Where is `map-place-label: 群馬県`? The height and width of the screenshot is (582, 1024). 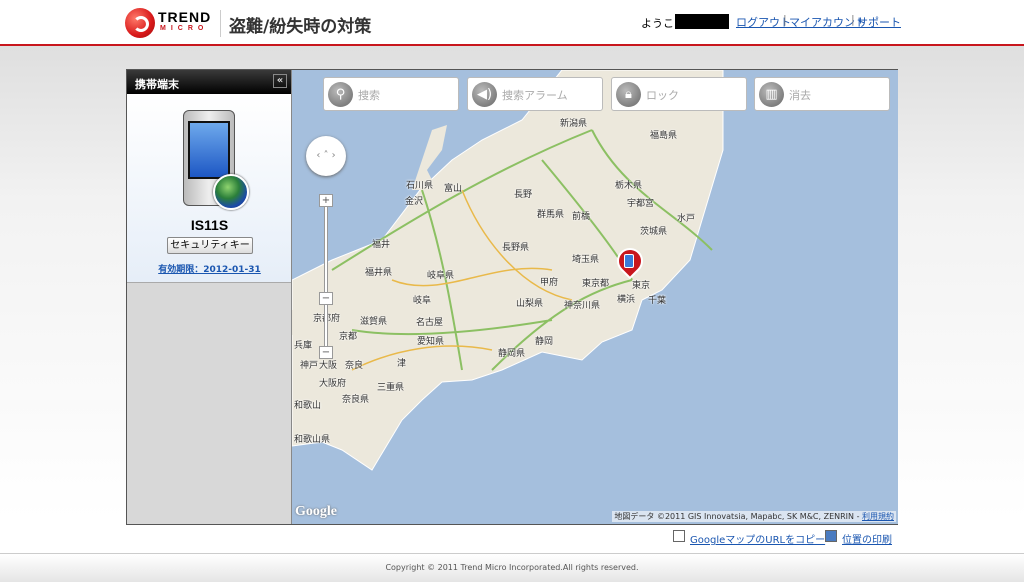 map-place-label: 群馬県 is located at coordinates (551, 215).